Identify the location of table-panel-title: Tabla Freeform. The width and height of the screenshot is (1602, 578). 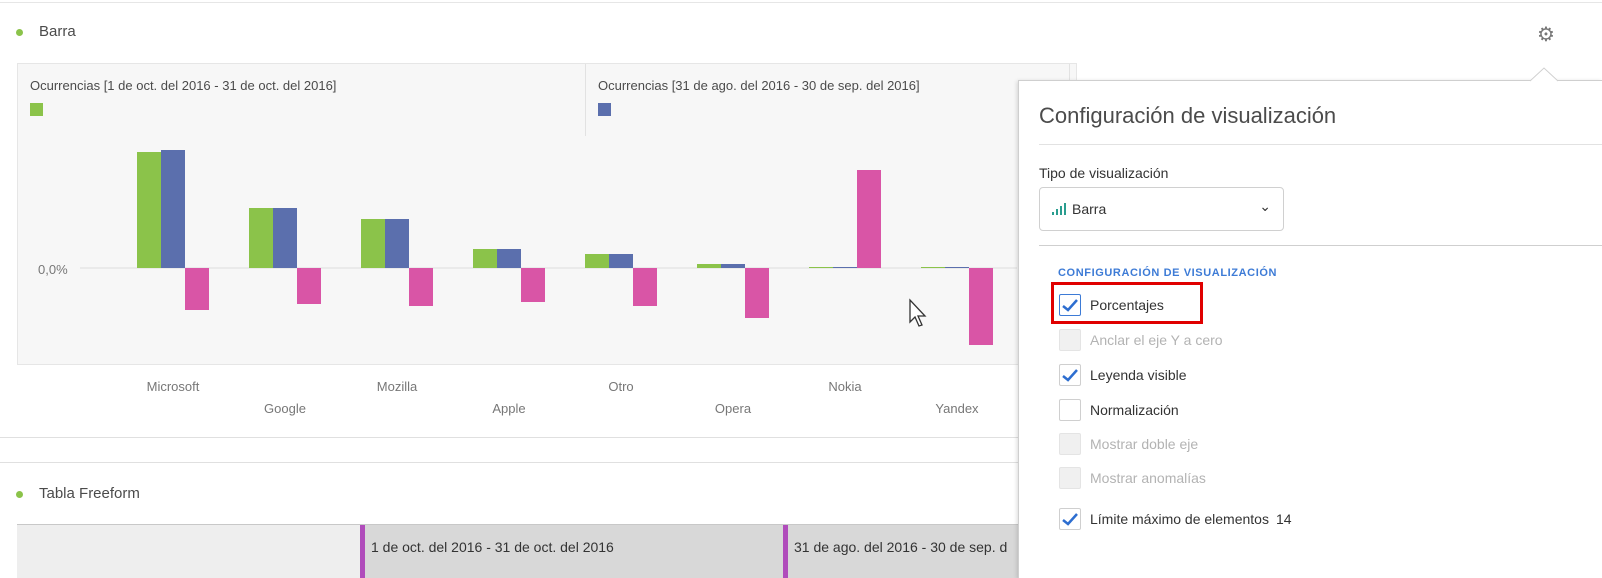
(89, 493).